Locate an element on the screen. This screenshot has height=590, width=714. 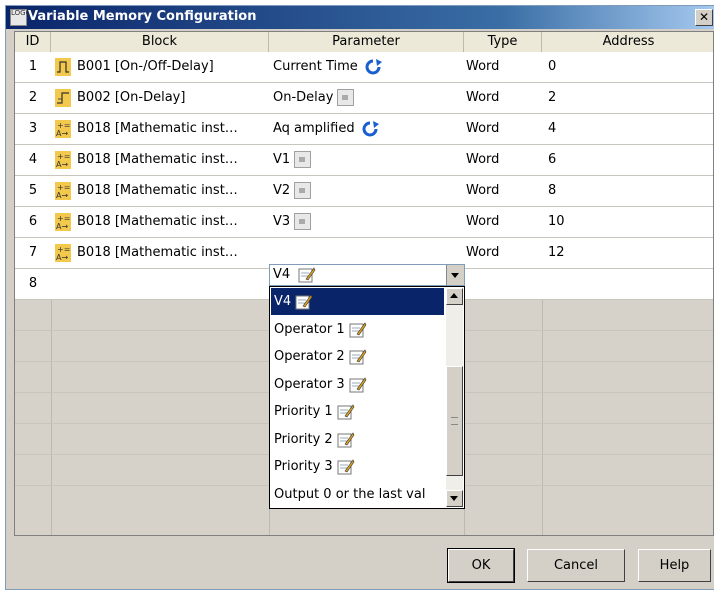
cell-id: 8 is located at coordinates (33, 283).